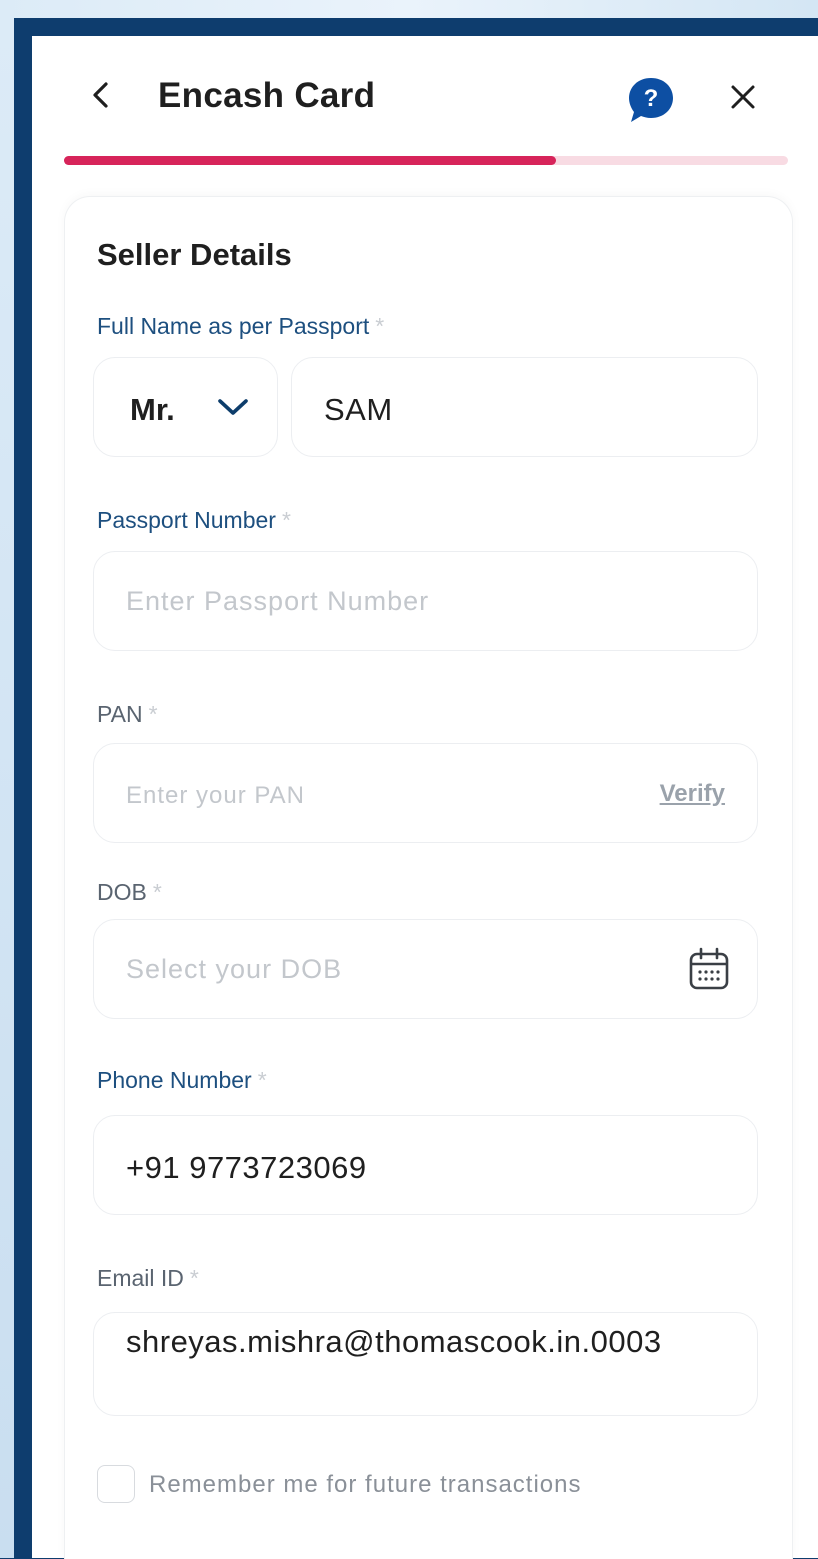 The width and height of the screenshot is (818, 1559). What do you see at coordinates (194, 254) in the screenshot?
I see `section-title: Seller Details` at bounding box center [194, 254].